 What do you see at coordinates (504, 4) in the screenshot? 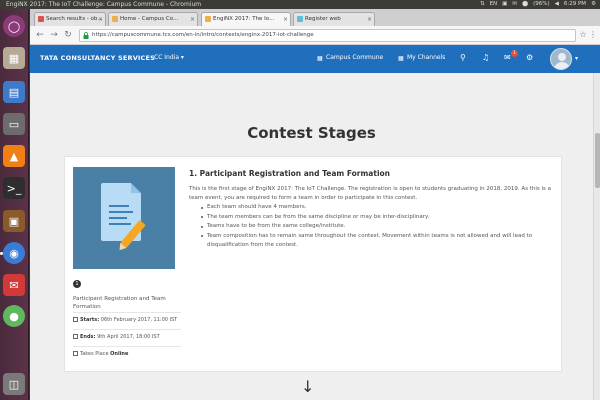
I see `bluetooth-indicator-icon: ▣` at bounding box center [504, 4].